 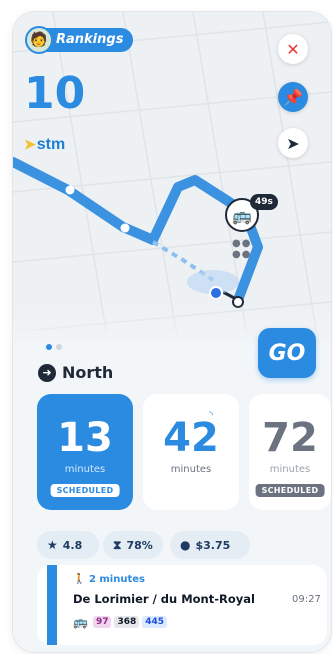 I want to click on hourglass-icon: ⧗, so click(x=117, y=544).